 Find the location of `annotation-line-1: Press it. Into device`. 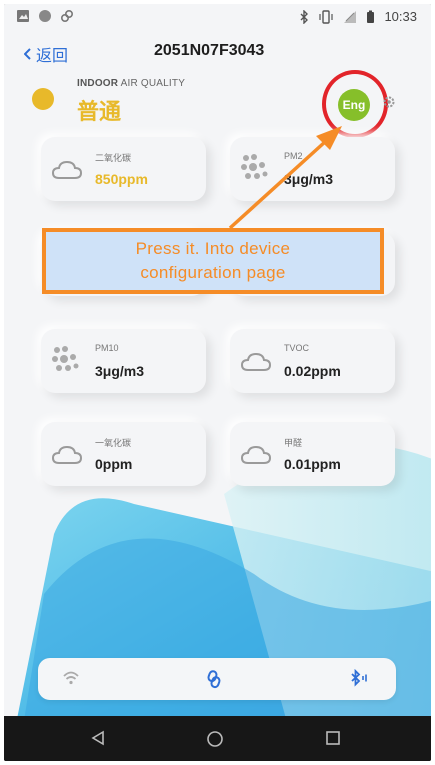

annotation-line-1: Press it. Into device is located at coordinates (213, 248).